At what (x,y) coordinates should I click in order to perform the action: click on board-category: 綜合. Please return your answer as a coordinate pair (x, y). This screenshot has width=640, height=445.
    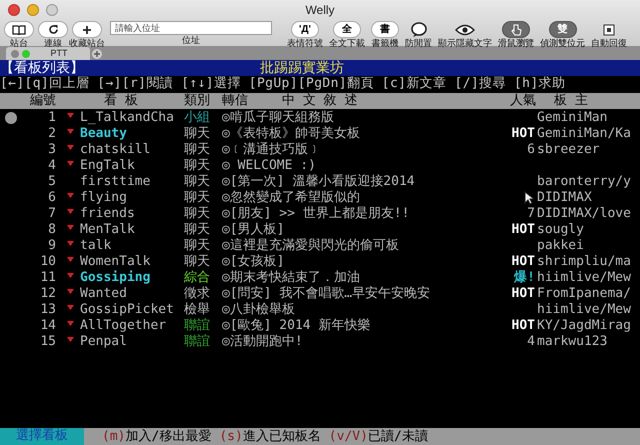
    Looking at the image, I should click on (197, 278).